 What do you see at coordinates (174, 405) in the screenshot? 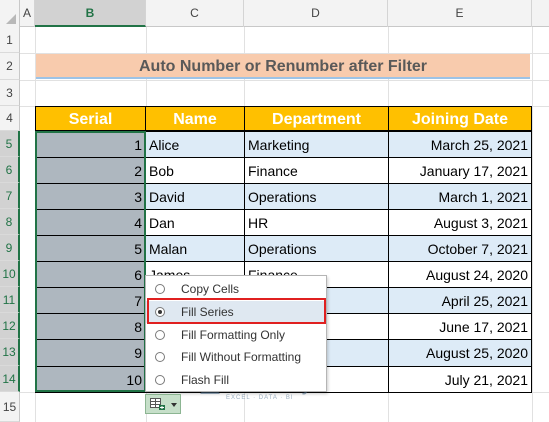
I see `dropdown-arrow-icon` at bounding box center [174, 405].